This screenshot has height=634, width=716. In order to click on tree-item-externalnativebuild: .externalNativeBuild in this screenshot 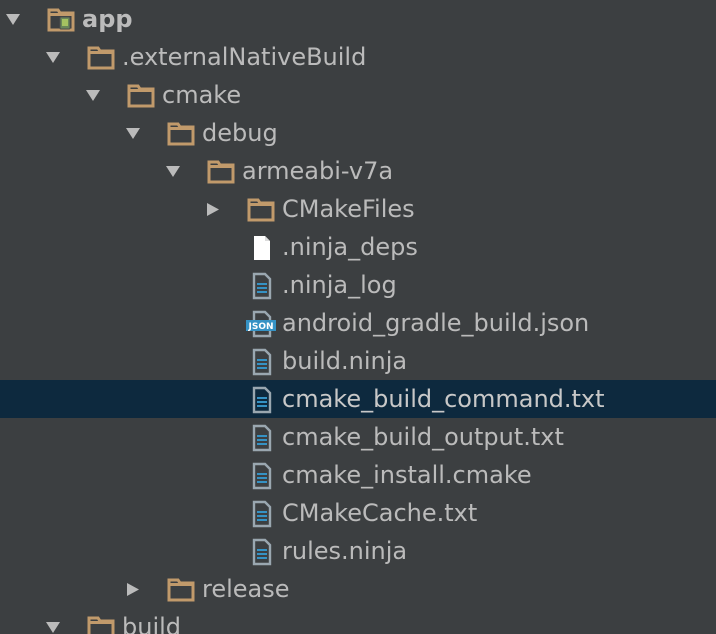, I will do `click(358, 57)`.